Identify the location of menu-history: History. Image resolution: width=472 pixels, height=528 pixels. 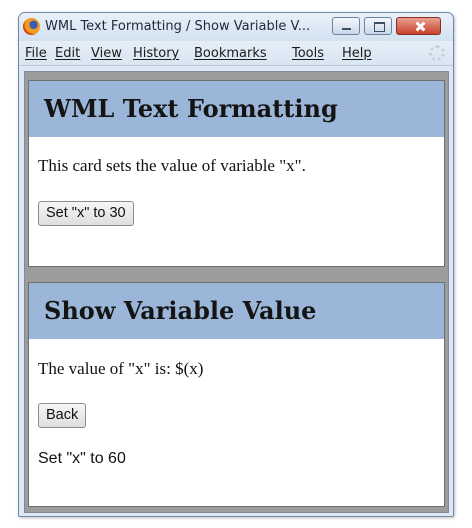
(156, 53).